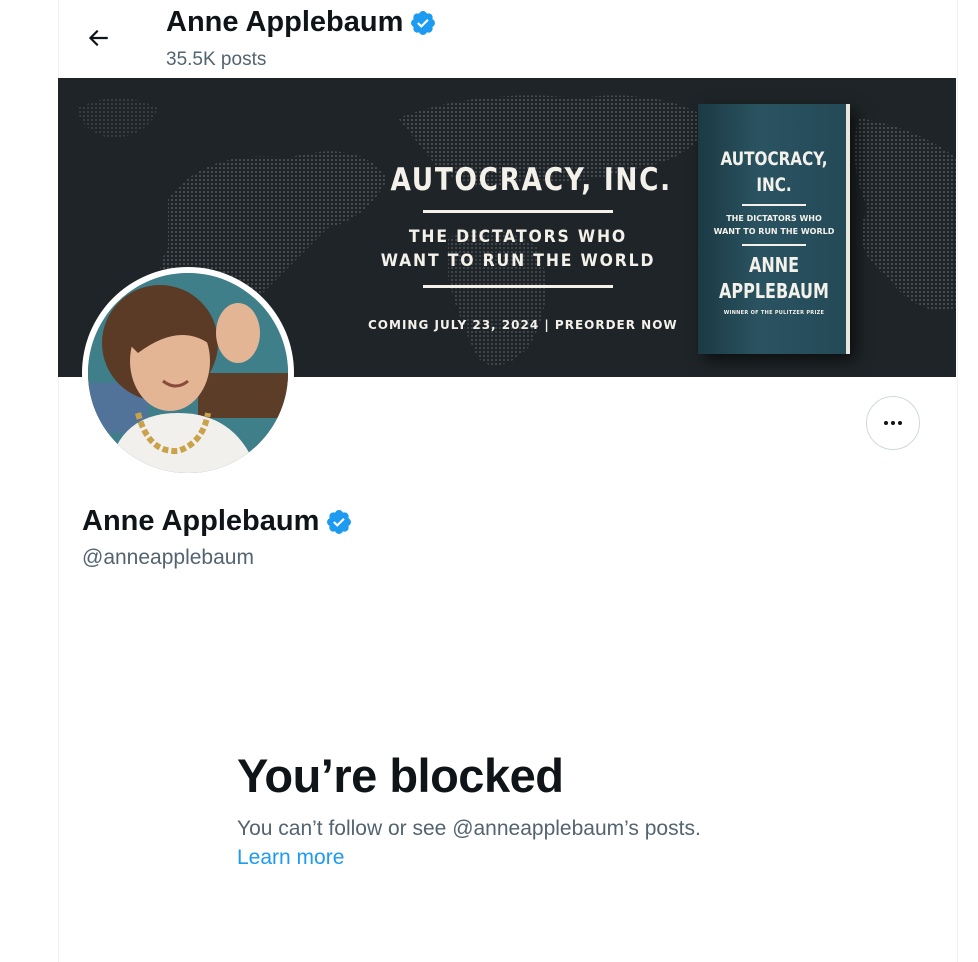 The width and height of the screenshot is (978, 962). Describe the element at coordinates (531, 180) in the screenshot. I see `banner-title: AUTOCRACY, INC.` at that location.